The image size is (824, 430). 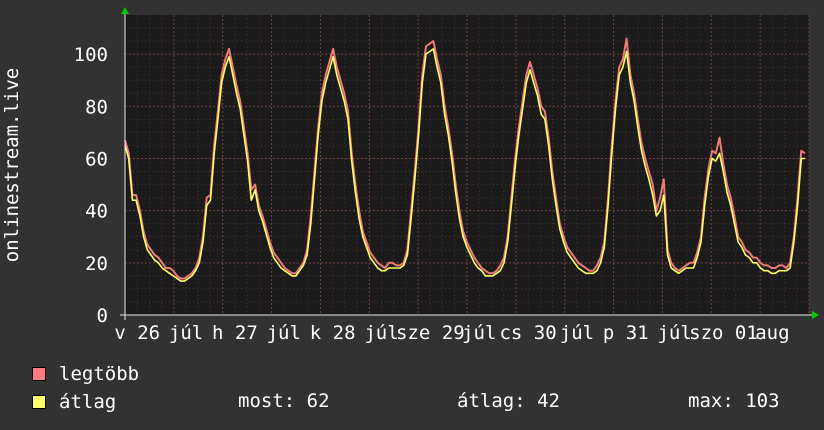 What do you see at coordinates (527, 333) in the screenshot?
I see `x-tick-label: cs 30` at bounding box center [527, 333].